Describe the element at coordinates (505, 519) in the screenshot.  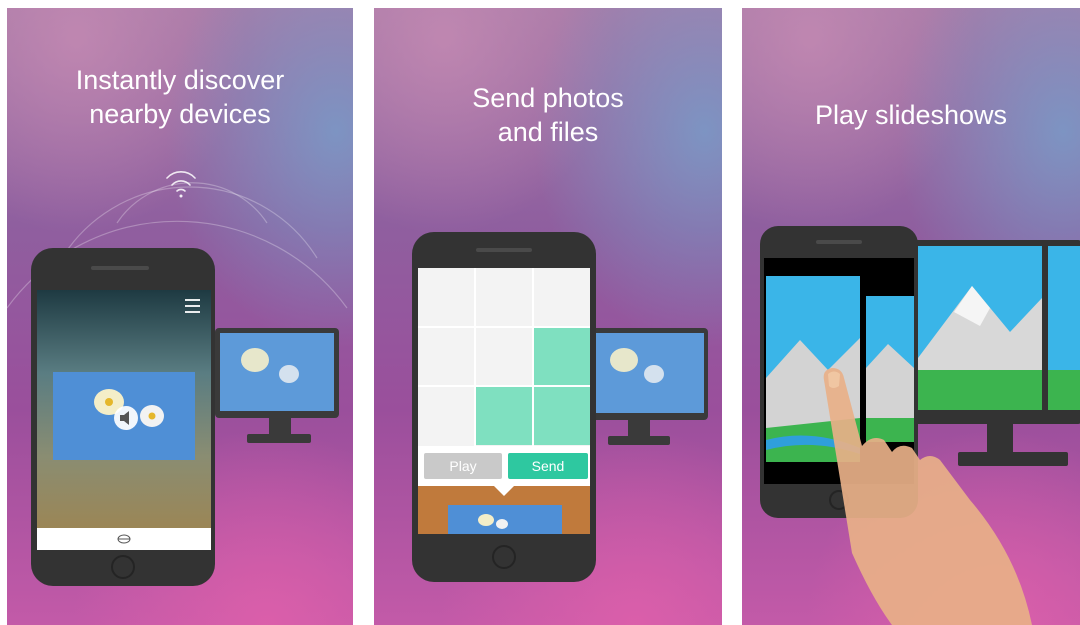
I see `preview-photo` at that location.